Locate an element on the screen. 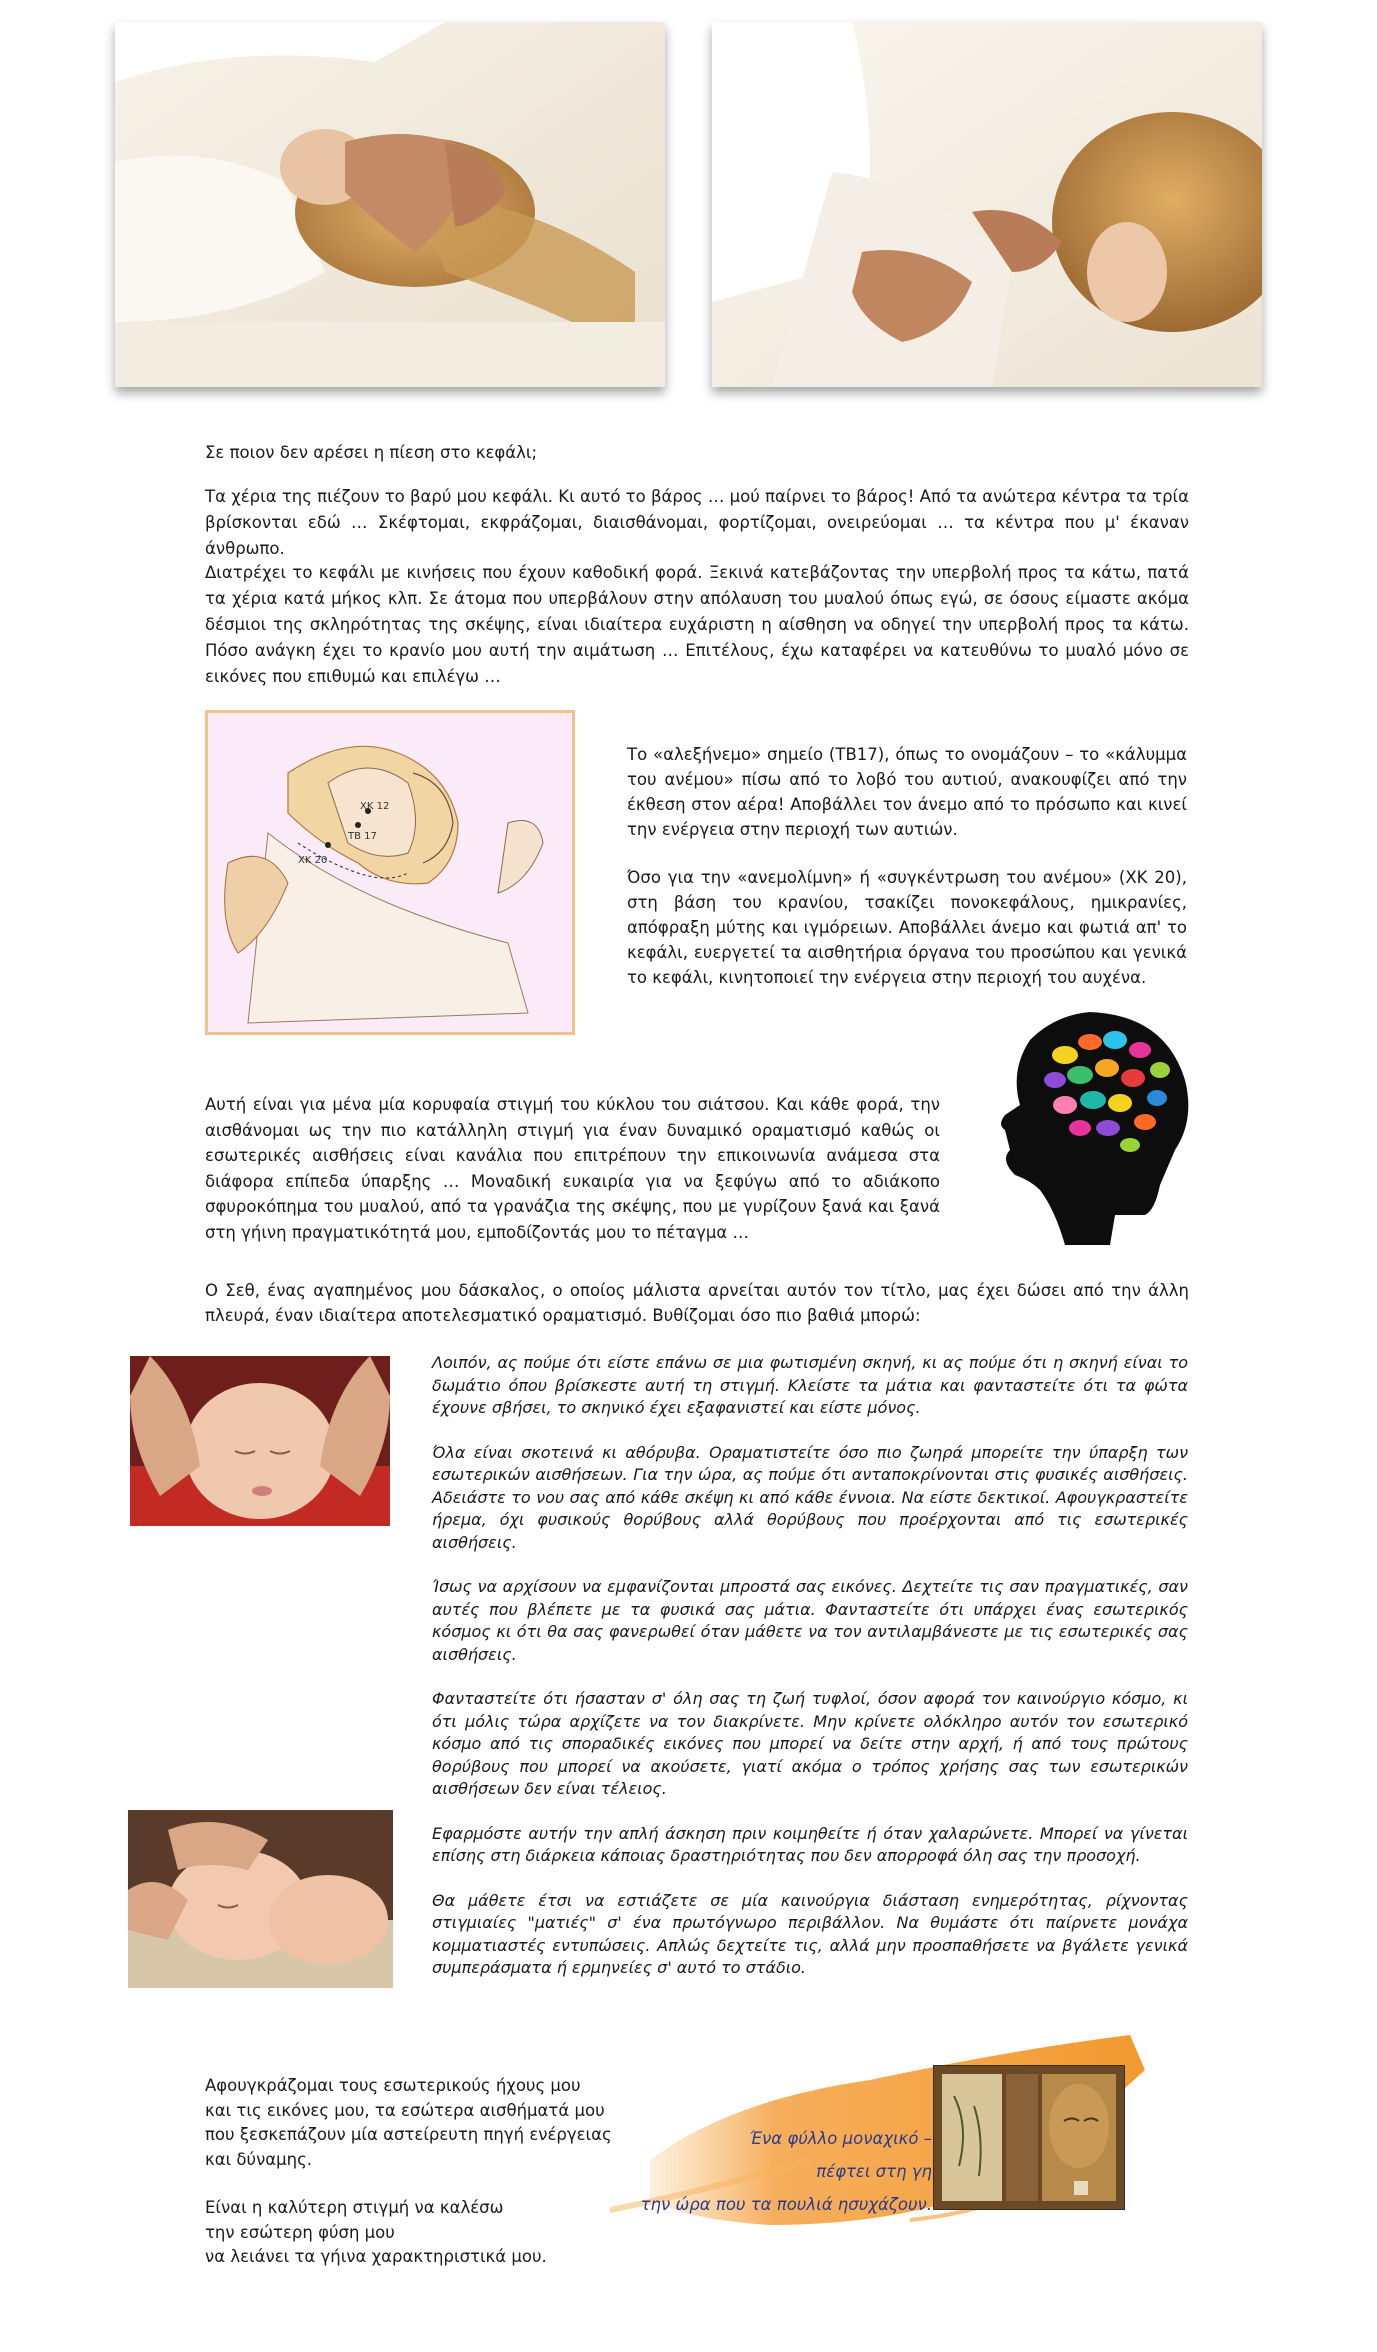 This screenshot has height=2352, width=1377. diagram-label-tb17: TB 17 is located at coordinates (362, 836).